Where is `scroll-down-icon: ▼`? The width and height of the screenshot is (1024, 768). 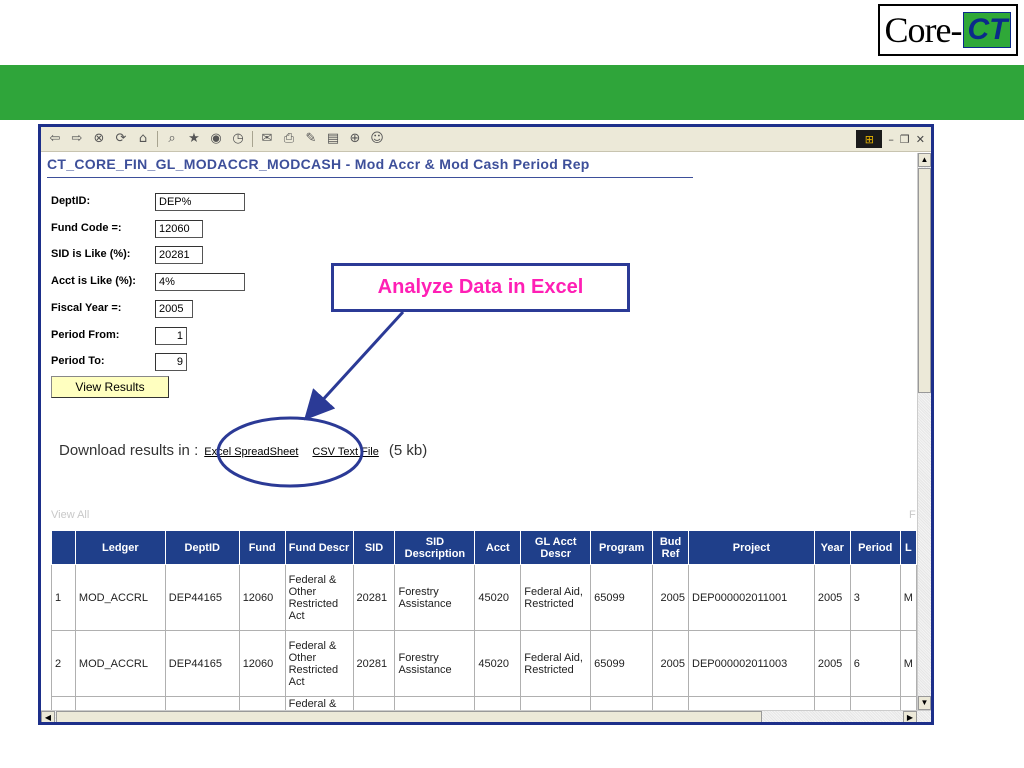
scroll-down-icon: ▼ is located at coordinates (924, 703).